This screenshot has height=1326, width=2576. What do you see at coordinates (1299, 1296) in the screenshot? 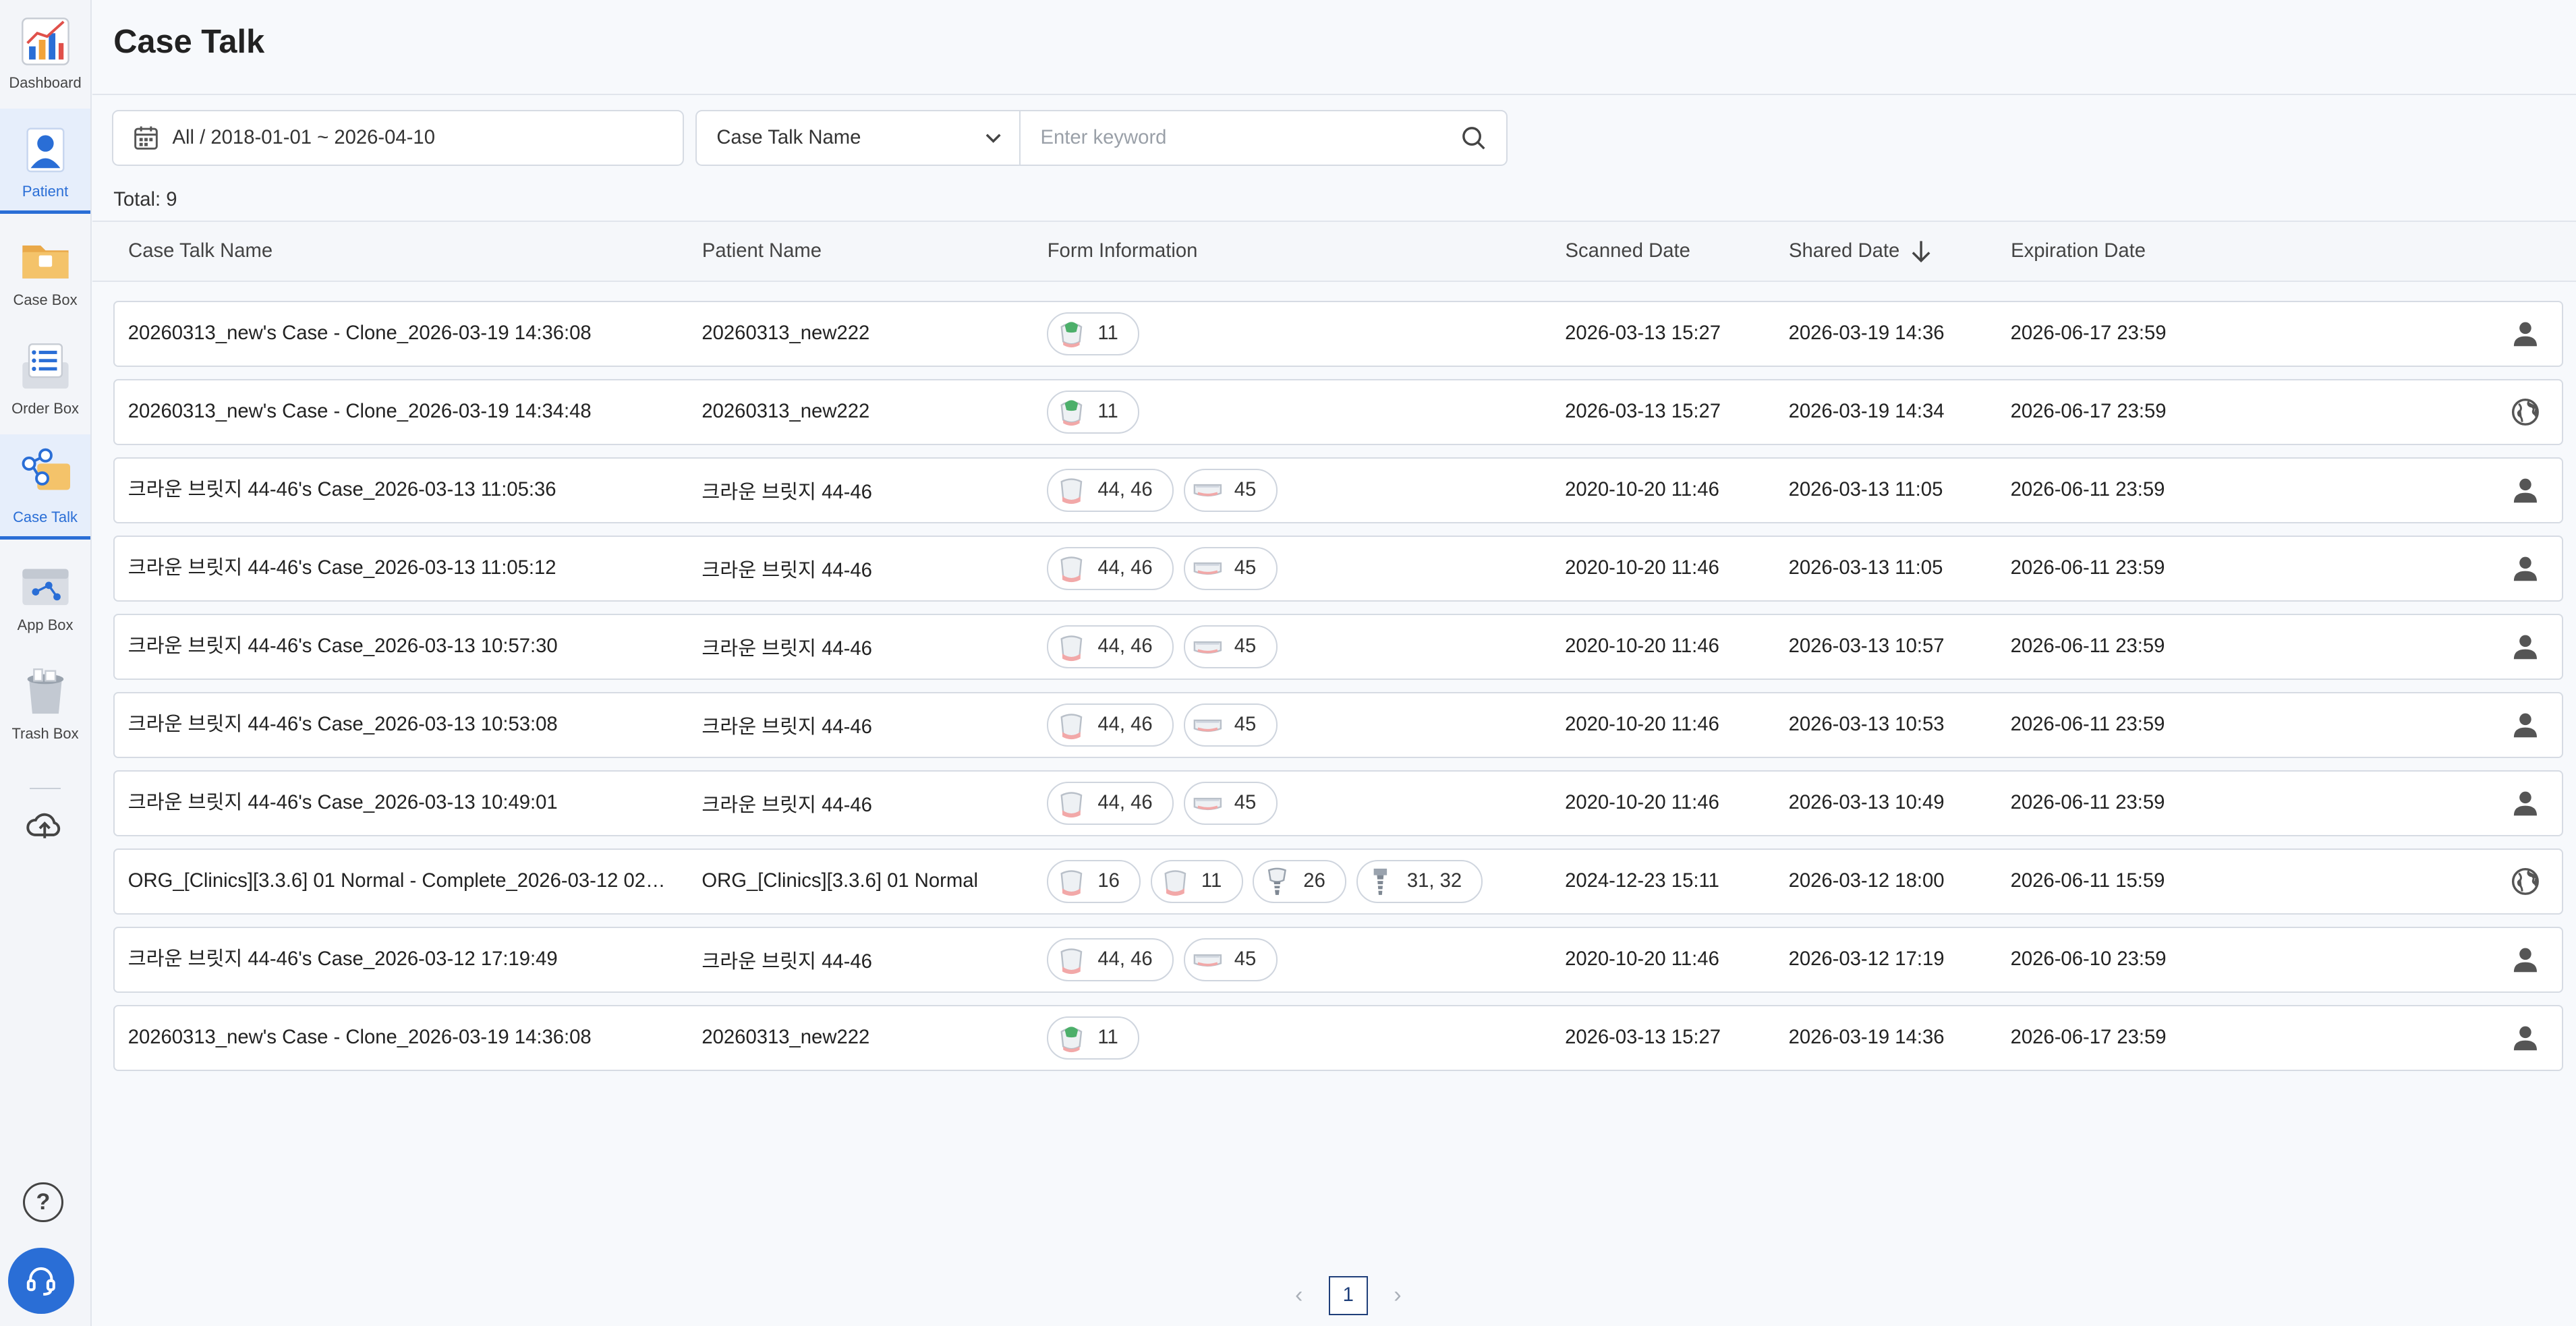
I see `prev-page-button: ‹` at bounding box center [1299, 1296].